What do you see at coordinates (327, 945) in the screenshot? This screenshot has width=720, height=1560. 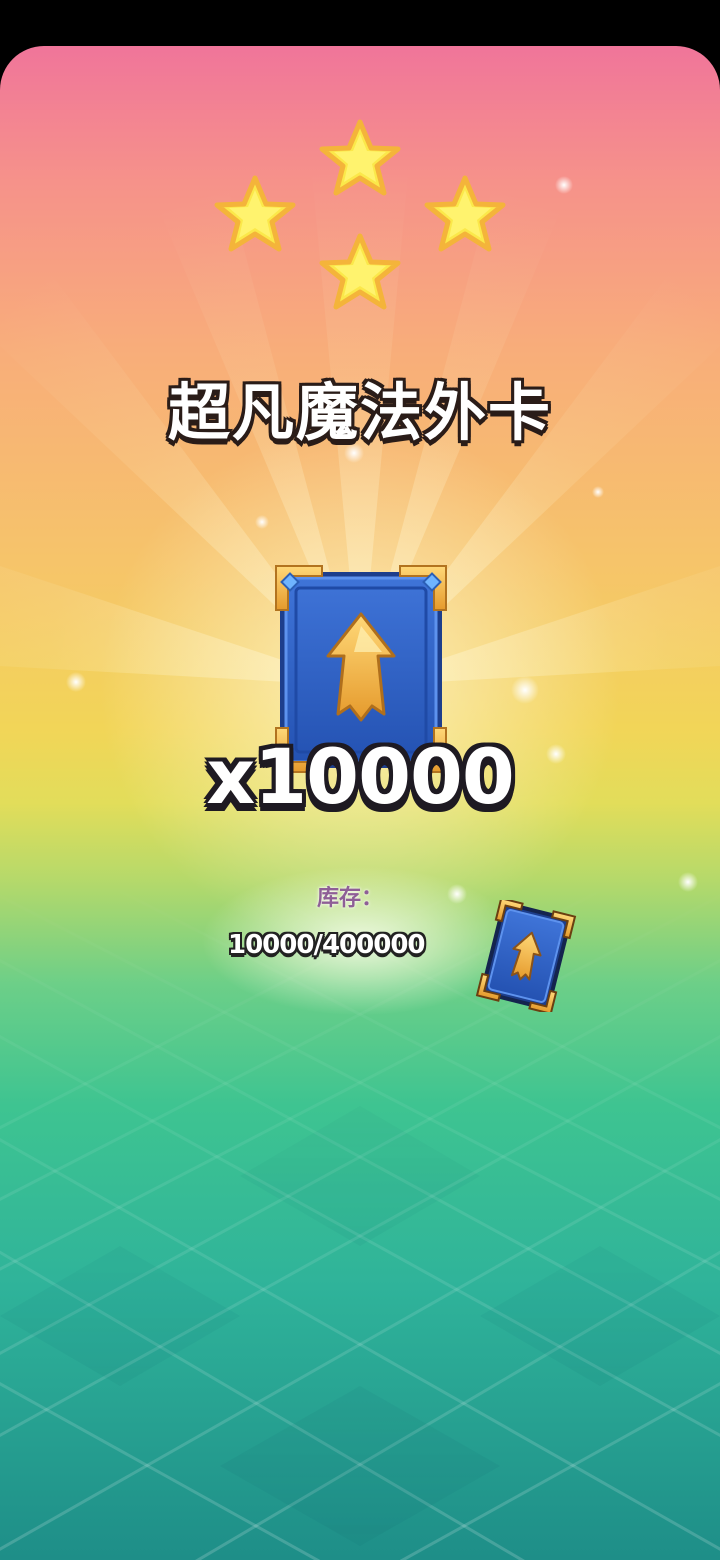 I see `inventory-value: 10000/400000` at bounding box center [327, 945].